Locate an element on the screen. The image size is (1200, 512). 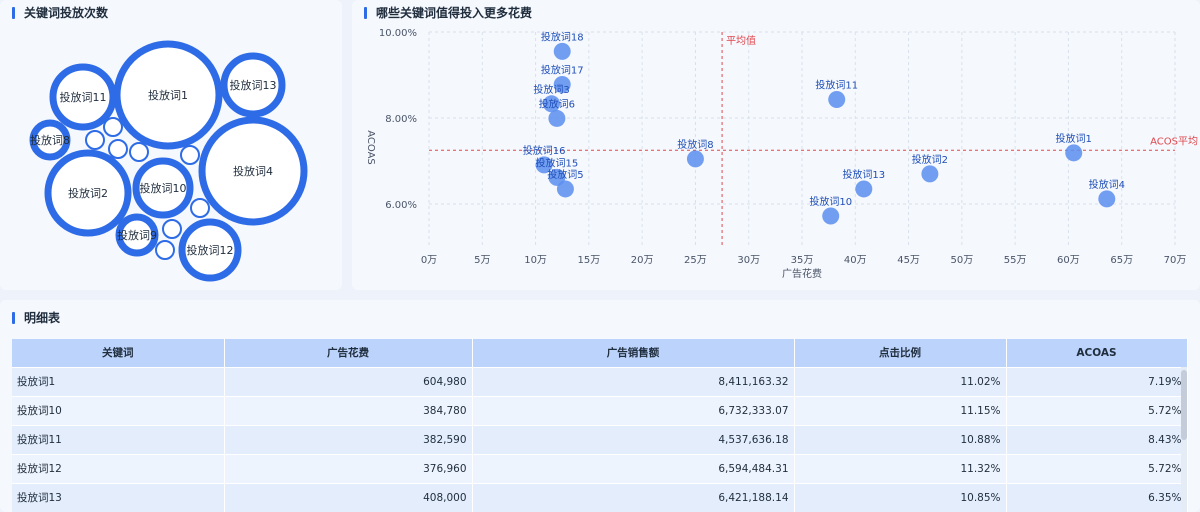
bubble-label: 投放词4 is located at coordinates (253, 171).